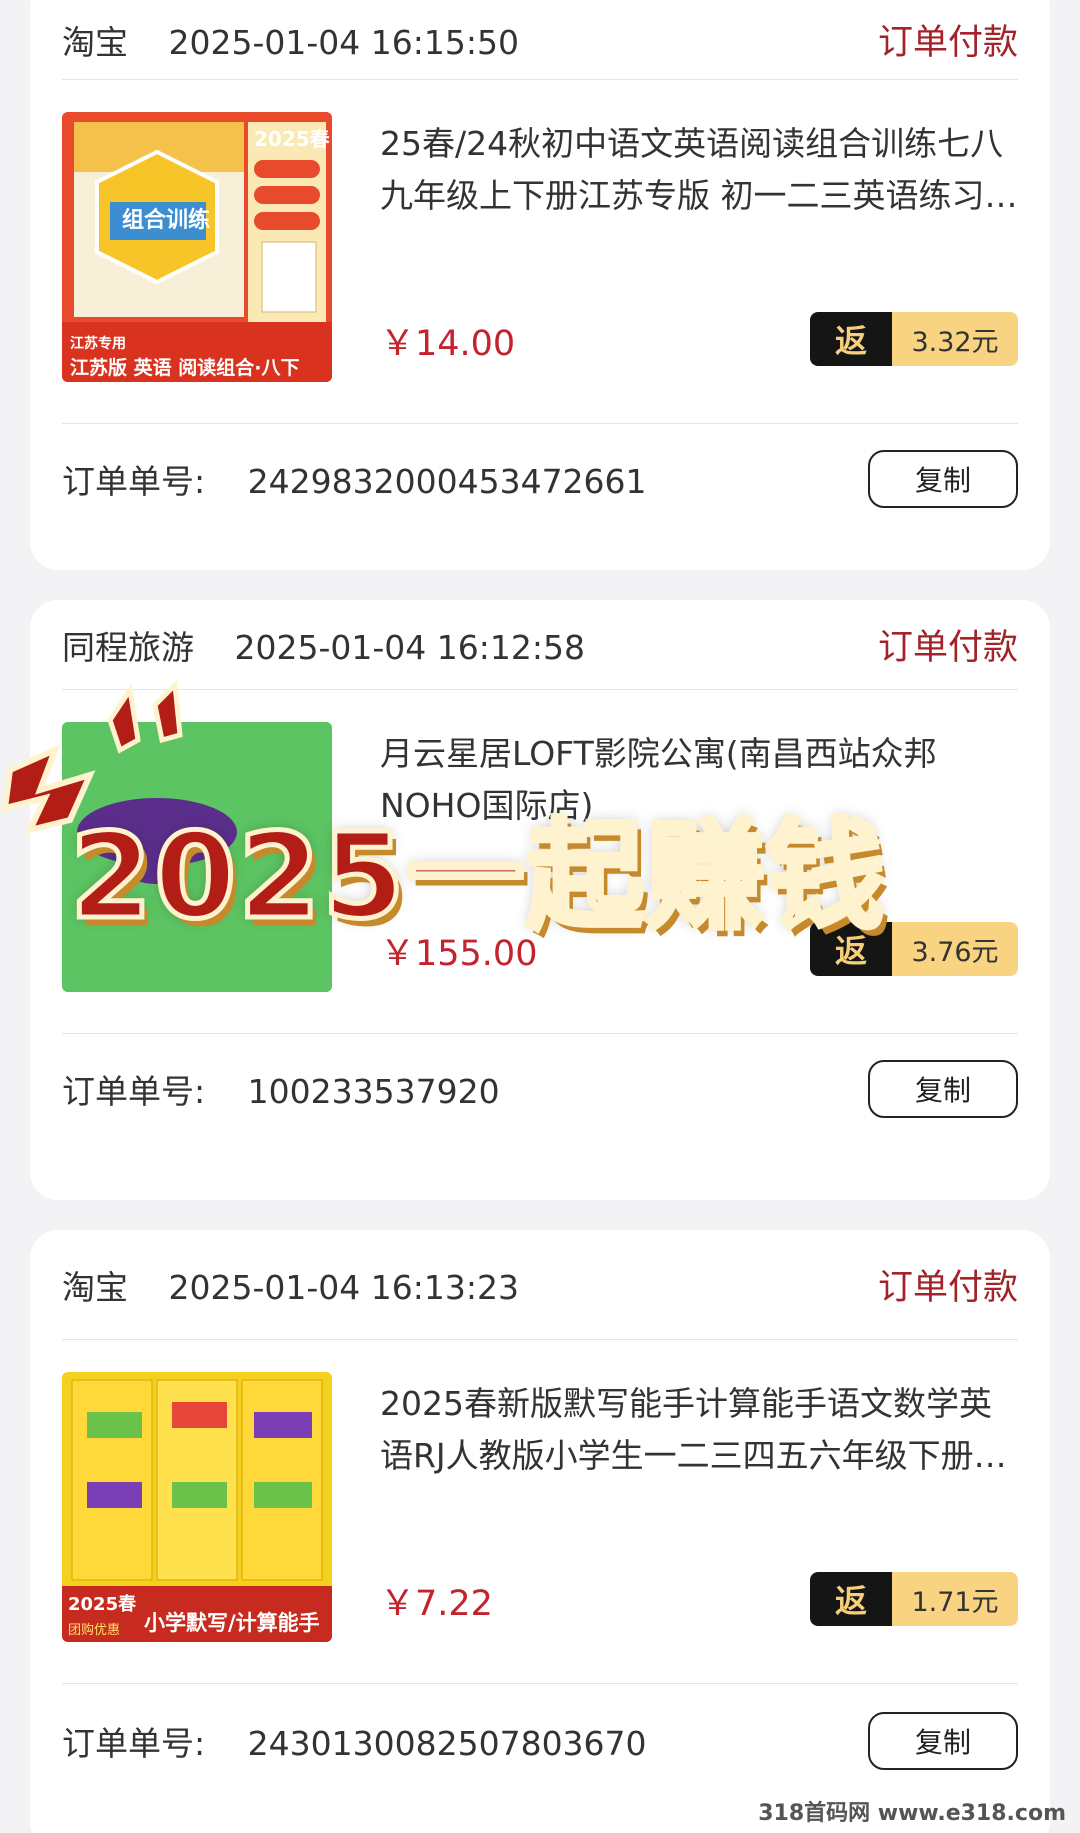  I want to click on svg-text: 团购优惠, so click(94, 1630).